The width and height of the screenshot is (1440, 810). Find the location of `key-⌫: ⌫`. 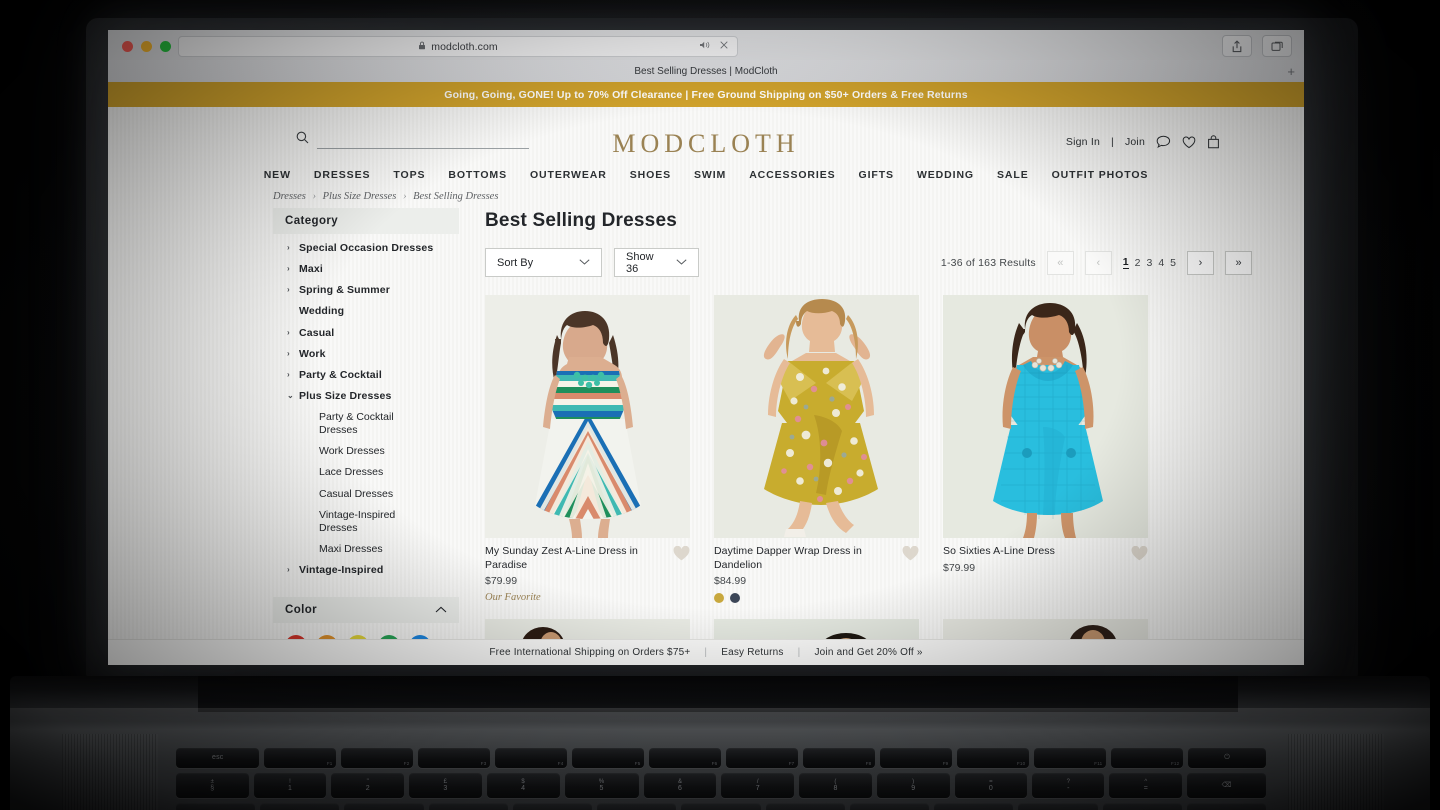

key-⌫: ⌫ is located at coordinates (1227, 785).